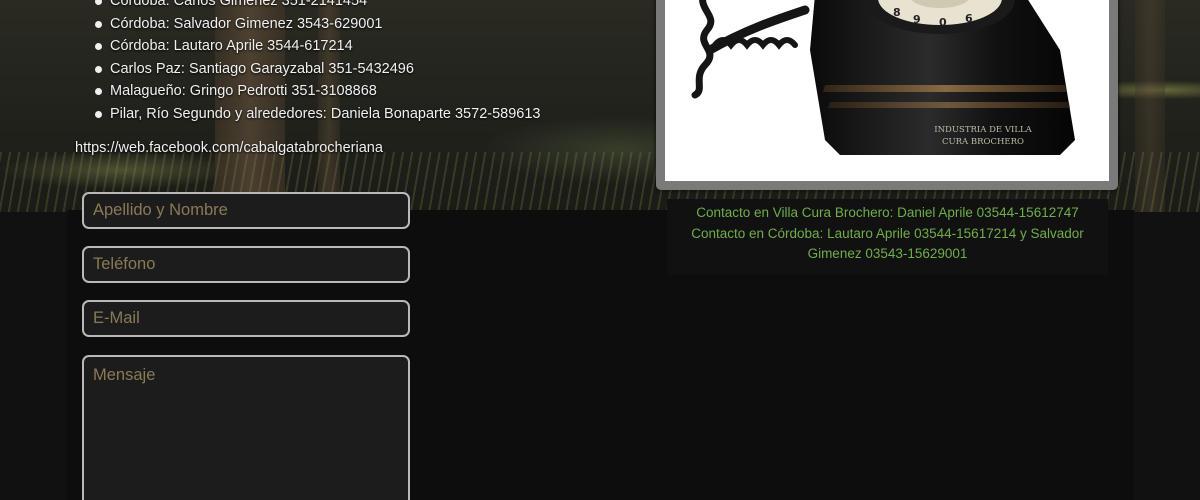 The width and height of the screenshot is (1200, 500). I want to click on phone-field, so click(246, 264).